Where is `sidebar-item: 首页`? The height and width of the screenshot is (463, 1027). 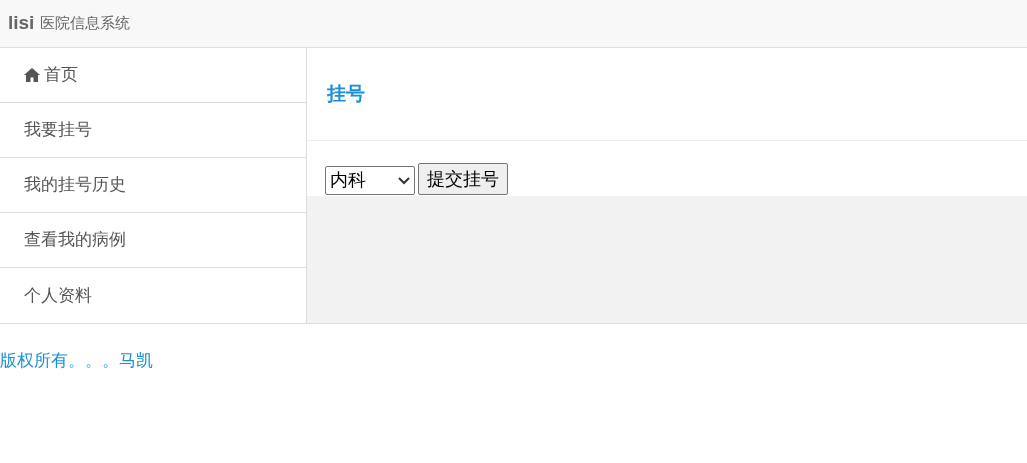 sidebar-item: 首页 is located at coordinates (153, 75).